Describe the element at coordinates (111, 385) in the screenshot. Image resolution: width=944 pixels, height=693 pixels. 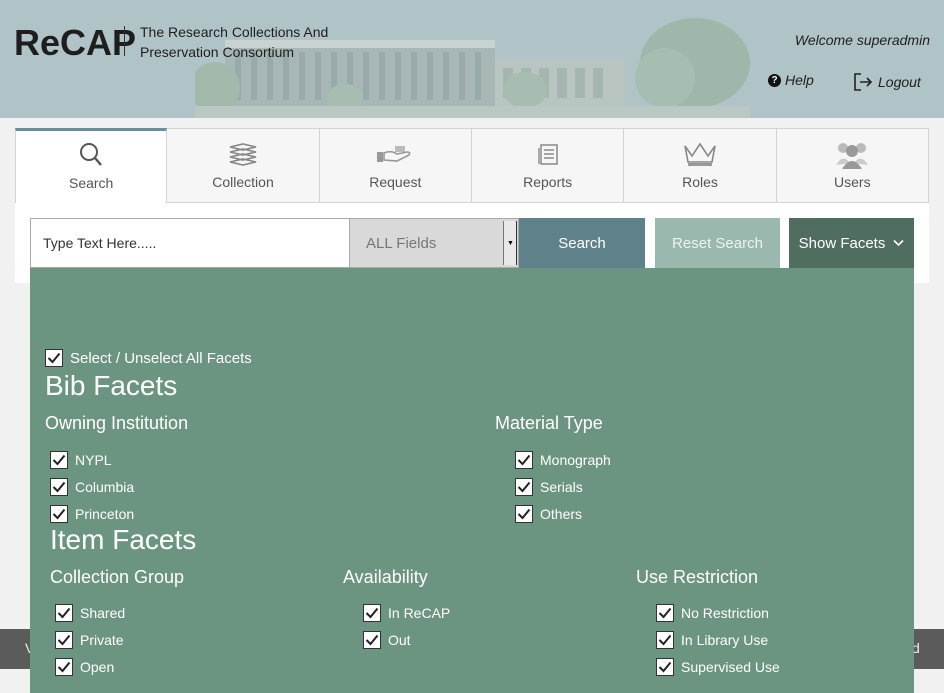
I see `bib-facets-title: Bib Facets` at that location.